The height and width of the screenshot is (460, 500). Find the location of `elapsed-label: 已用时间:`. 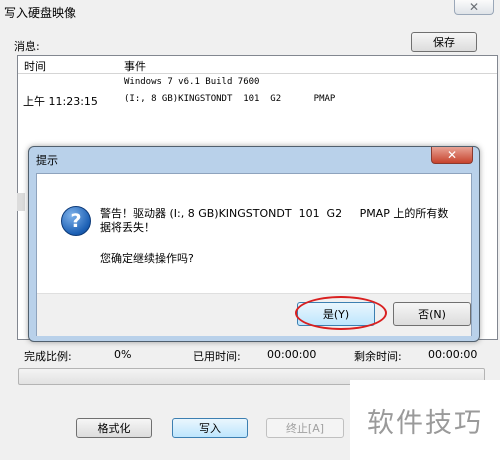

elapsed-label: 已用时间: is located at coordinates (217, 356).